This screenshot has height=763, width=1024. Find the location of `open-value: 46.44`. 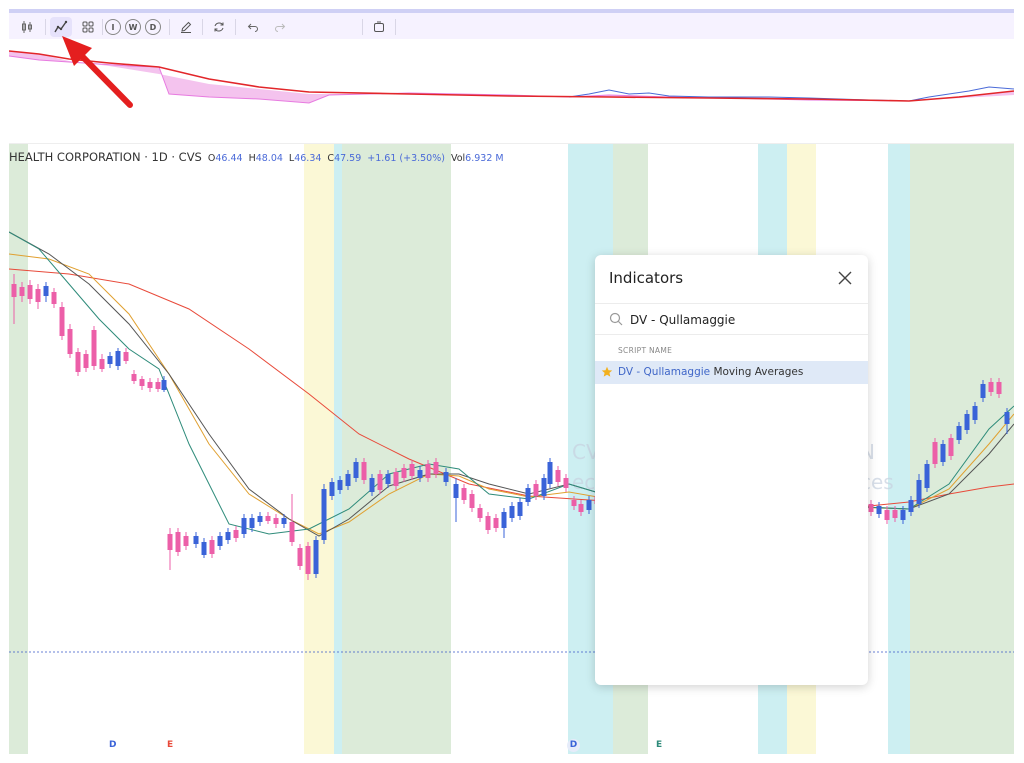

open-value: 46.44 is located at coordinates (229, 158).